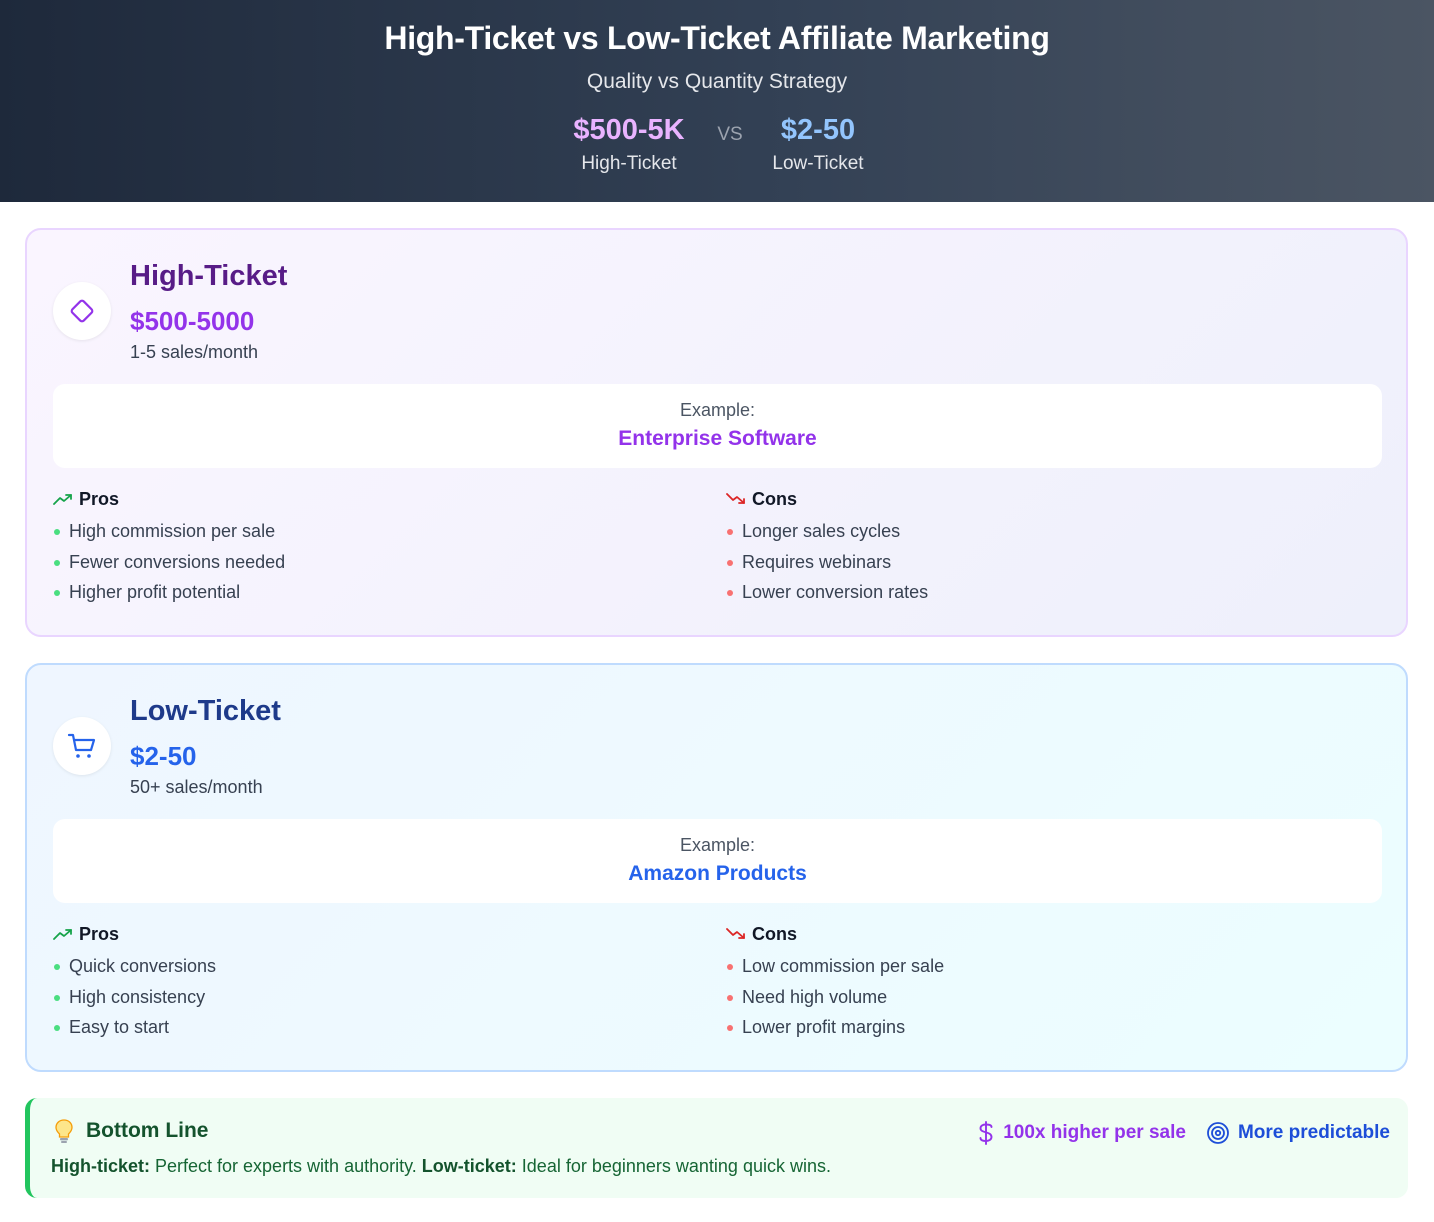 This screenshot has height=1222, width=1434. I want to click on low-ticket-stat-value: $2-50, so click(818, 130).